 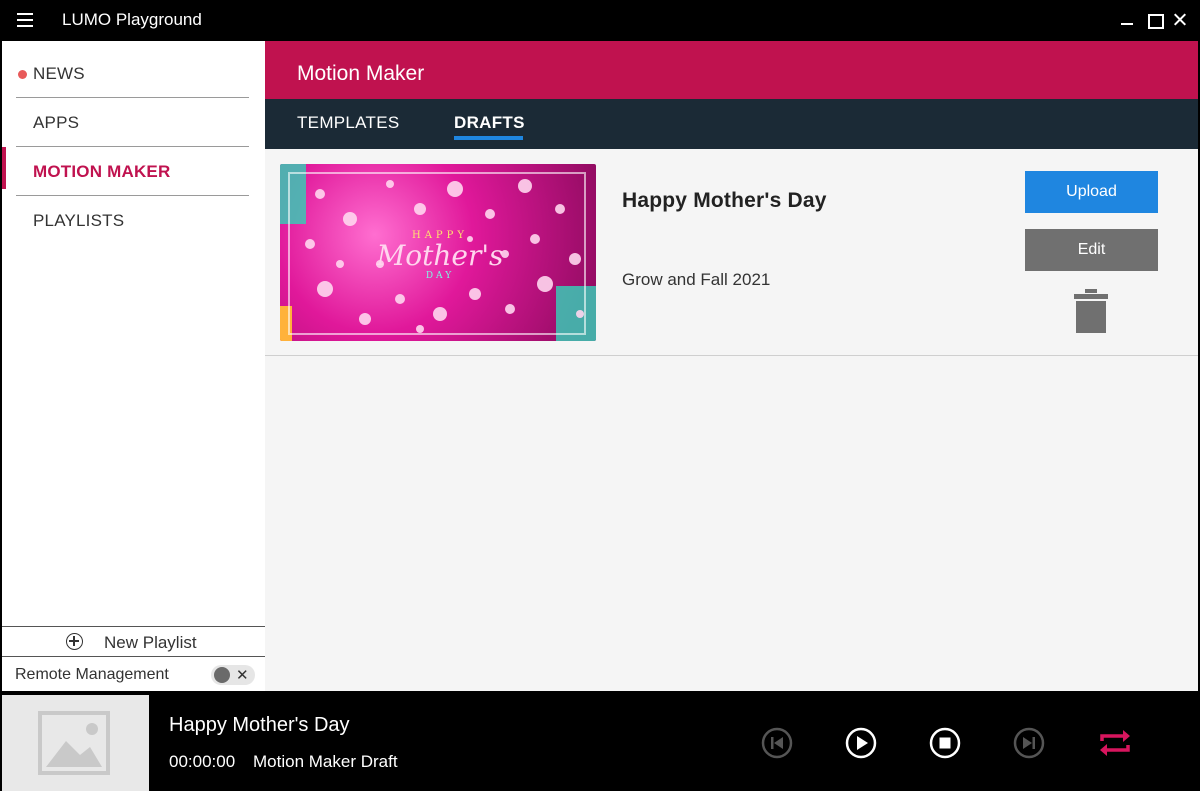 What do you see at coordinates (731, 124) in the screenshot?
I see `tab-bar: TEMPLATES DRAFTS` at bounding box center [731, 124].